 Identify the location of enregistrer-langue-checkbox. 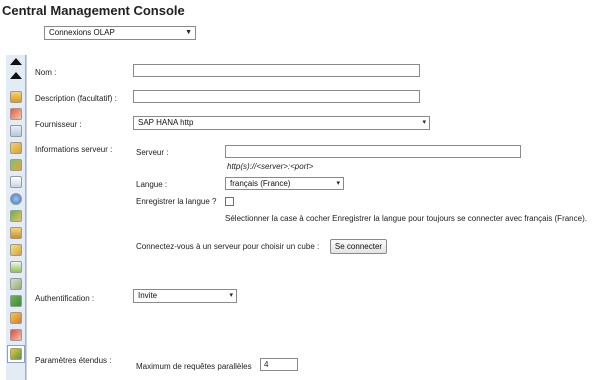
(229, 201).